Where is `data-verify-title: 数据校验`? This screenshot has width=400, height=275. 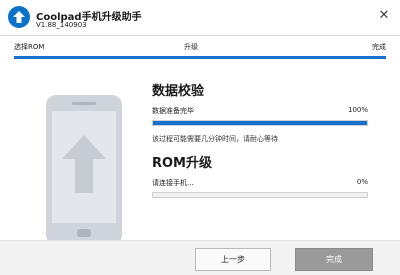 data-verify-title: 数据校验 is located at coordinates (178, 91).